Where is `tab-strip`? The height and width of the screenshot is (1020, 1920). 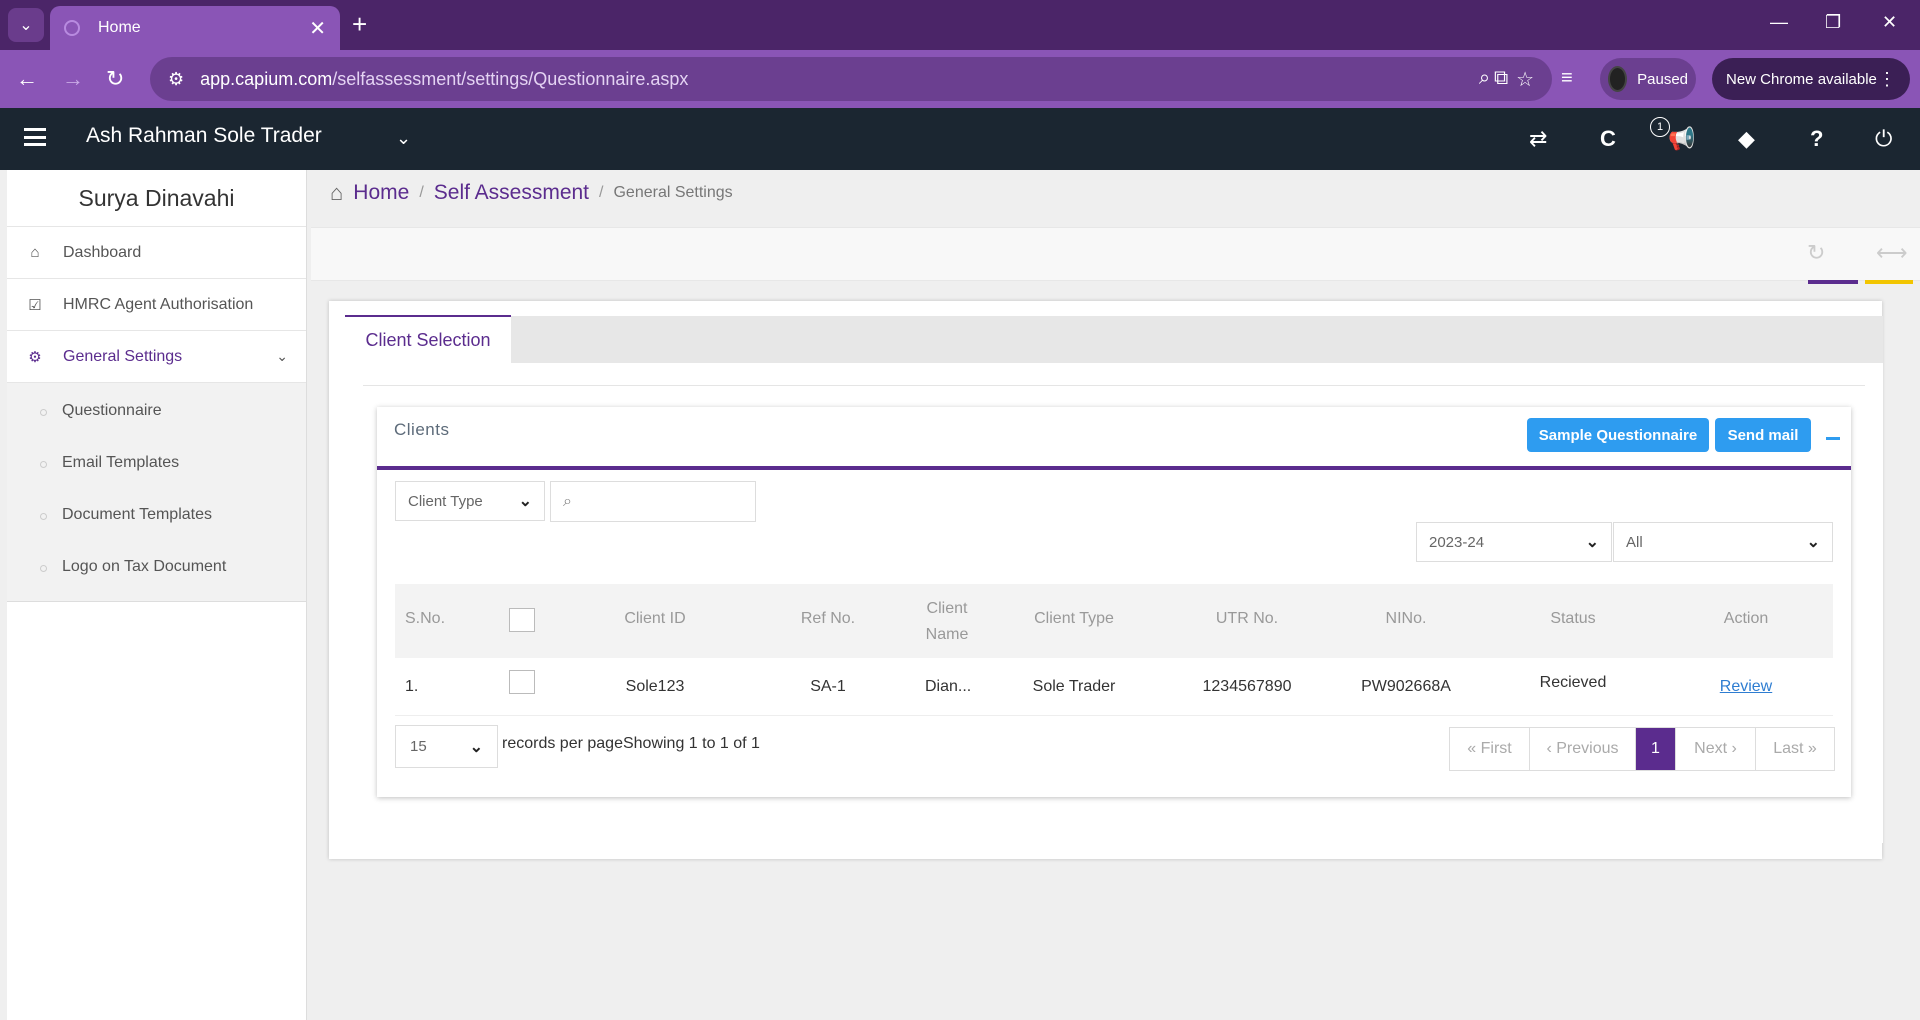 tab-strip is located at coordinates (1114, 339).